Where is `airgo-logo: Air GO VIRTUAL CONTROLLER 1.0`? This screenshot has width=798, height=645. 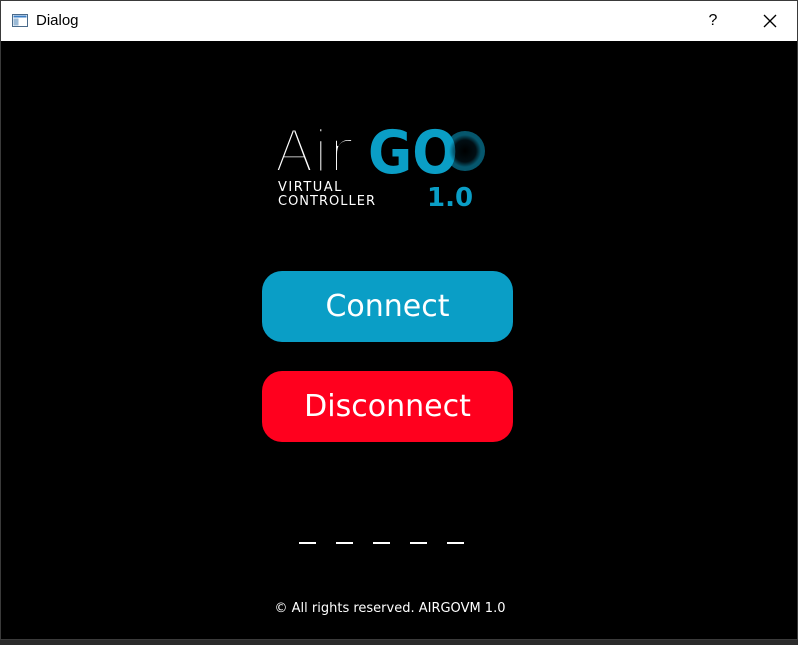 airgo-logo: Air GO VIRTUAL CONTROLLER 1.0 is located at coordinates (379, 165).